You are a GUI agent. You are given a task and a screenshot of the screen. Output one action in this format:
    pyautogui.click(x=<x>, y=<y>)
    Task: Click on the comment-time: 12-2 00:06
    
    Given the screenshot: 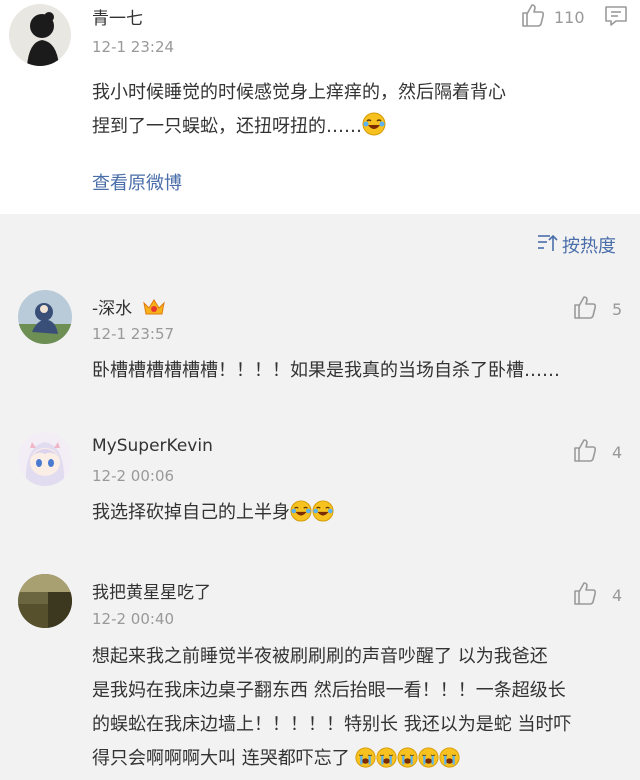 What is the action you would take?
    pyautogui.click(x=133, y=476)
    